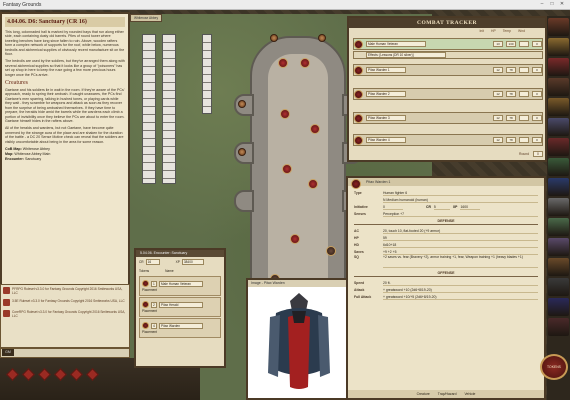 The height and width of the screenshot is (400, 570). Describe the element at coordinates (152, 262) in the screenshot. I see `encounter-cr-field: 16` at that location.